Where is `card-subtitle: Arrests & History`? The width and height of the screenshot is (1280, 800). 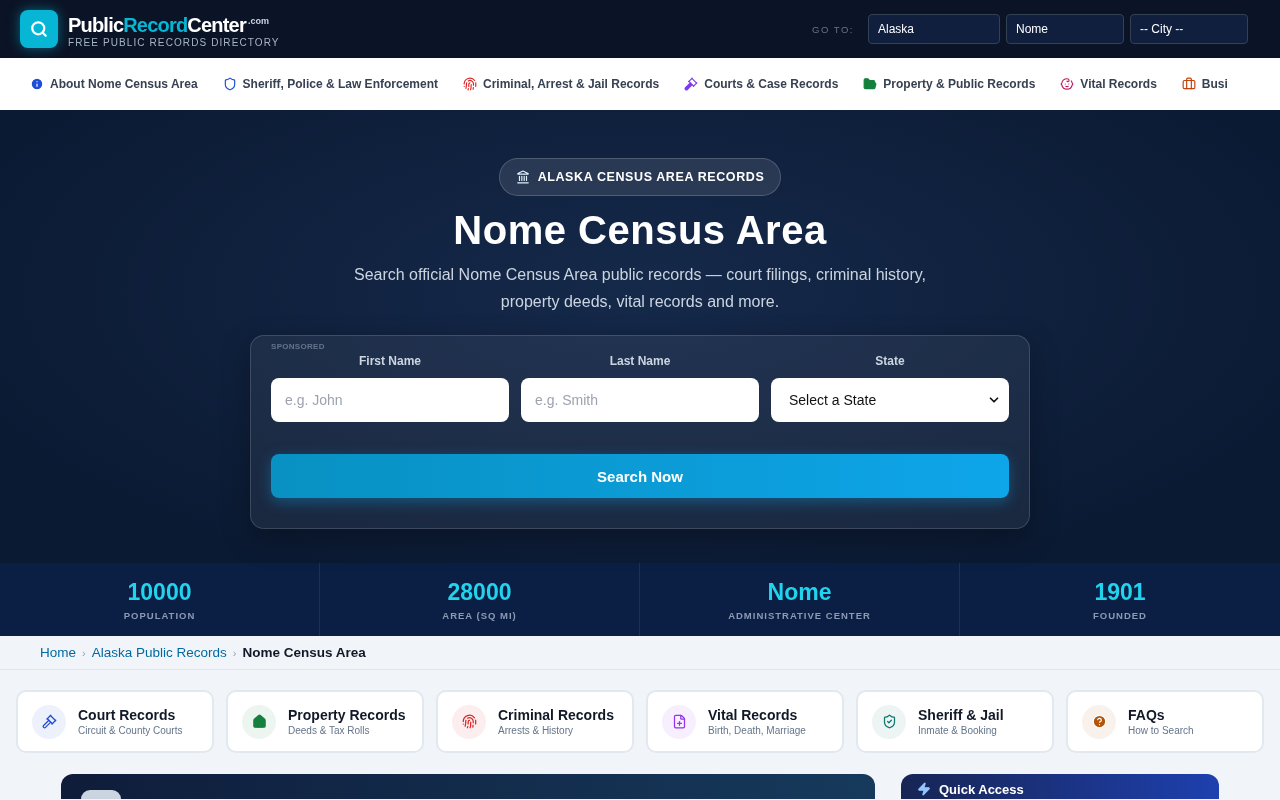
card-subtitle: Arrests & History is located at coordinates (536, 730).